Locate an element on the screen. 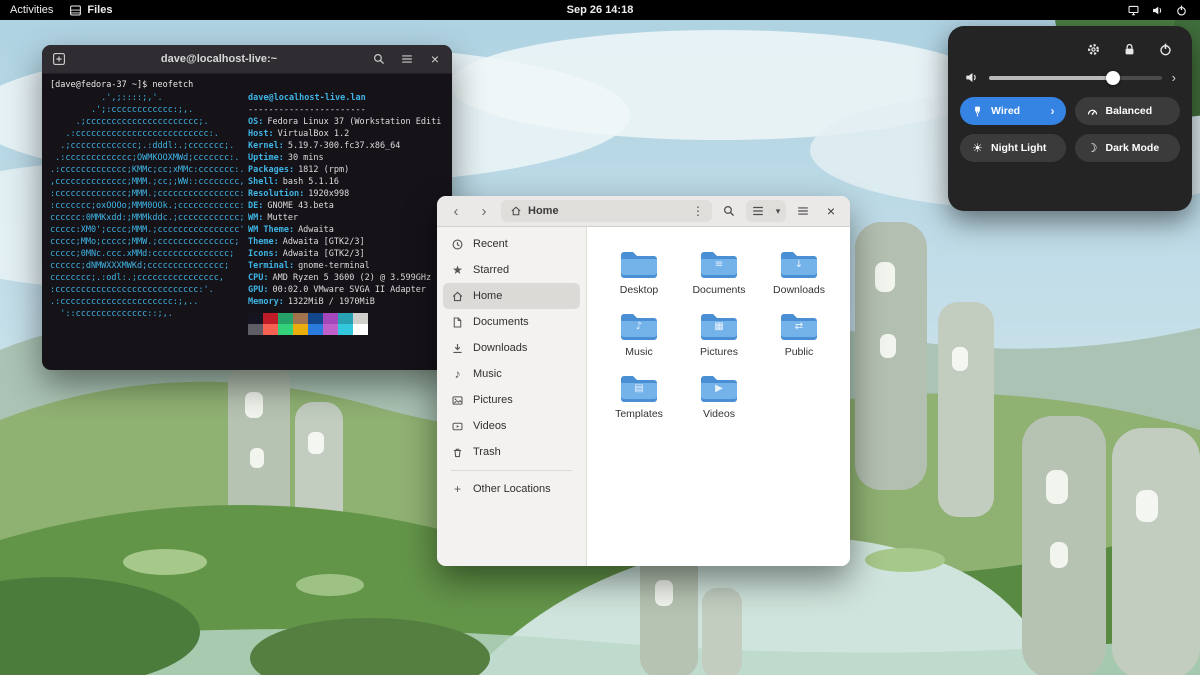 Image resolution: width=1200 pixels, height=675 pixels. sun-icon: ☀ is located at coordinates (977, 148).